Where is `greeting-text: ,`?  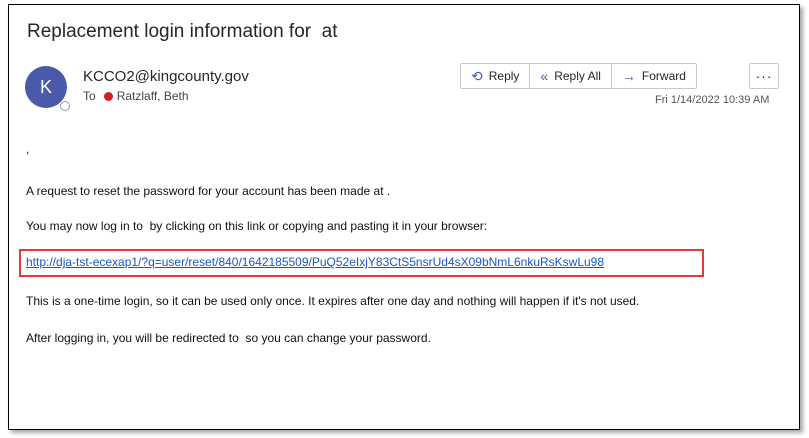 greeting-text: , is located at coordinates (28, 149).